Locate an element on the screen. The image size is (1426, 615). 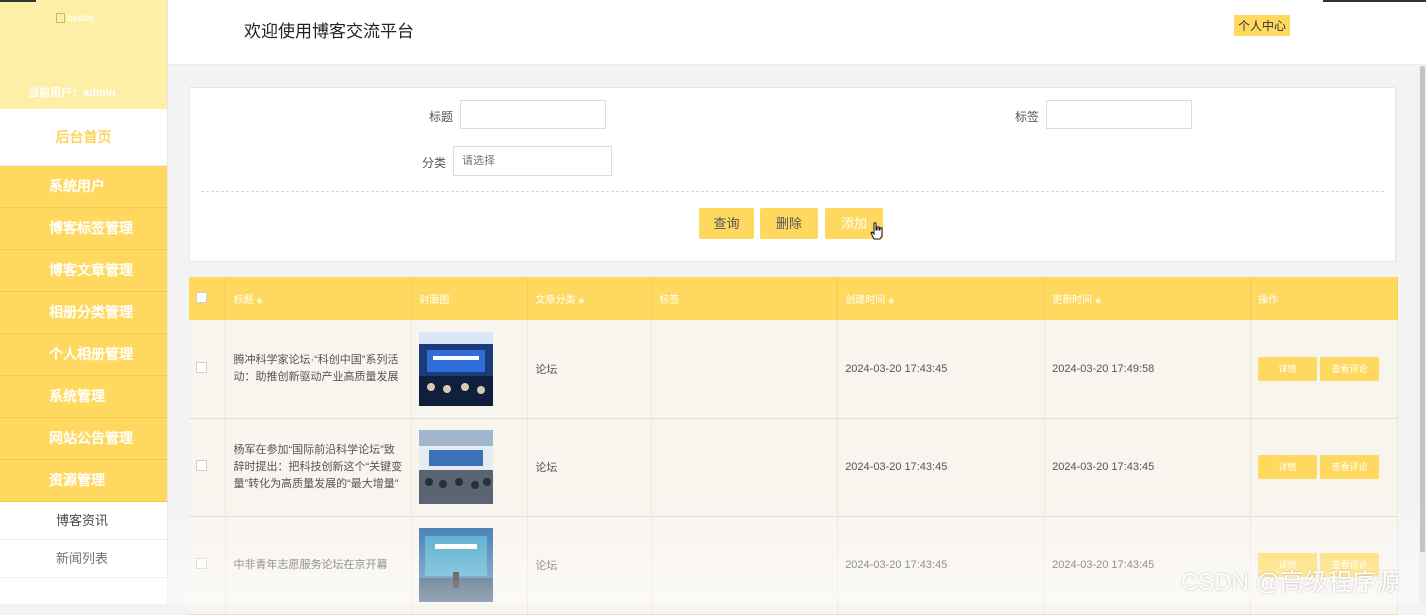
sidebar-item-system-users: 系统用户 is located at coordinates (83, 187).